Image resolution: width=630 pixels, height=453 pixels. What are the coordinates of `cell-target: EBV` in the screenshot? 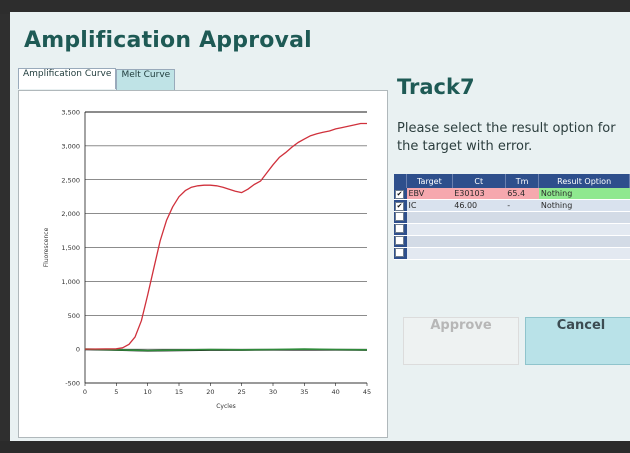 It's located at (429, 194).